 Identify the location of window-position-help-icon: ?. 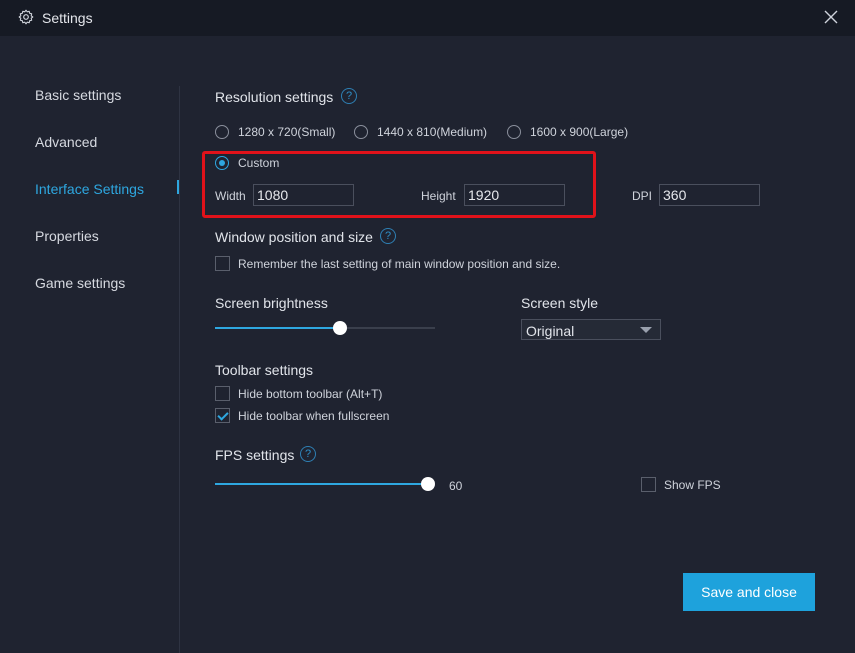
(388, 236).